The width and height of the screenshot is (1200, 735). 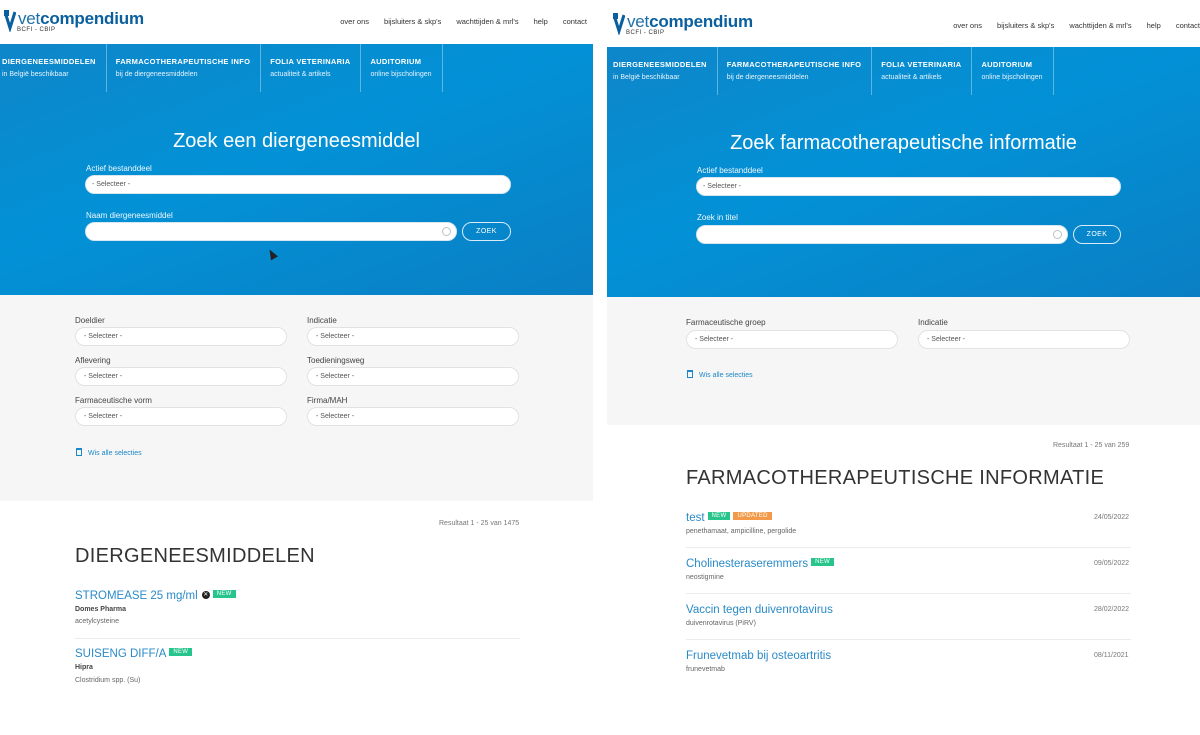 What do you see at coordinates (1112, 563) in the screenshot?
I see `result-date: 09/05/2022` at bounding box center [1112, 563].